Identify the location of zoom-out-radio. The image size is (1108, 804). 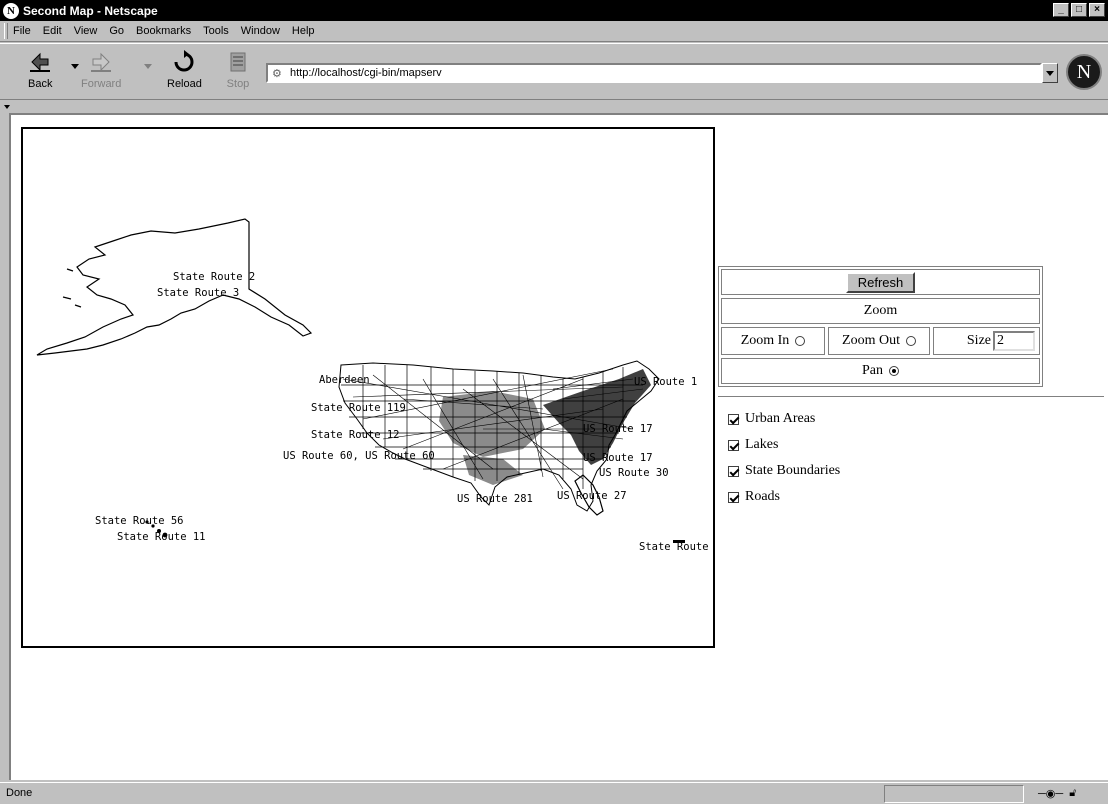
(910, 341).